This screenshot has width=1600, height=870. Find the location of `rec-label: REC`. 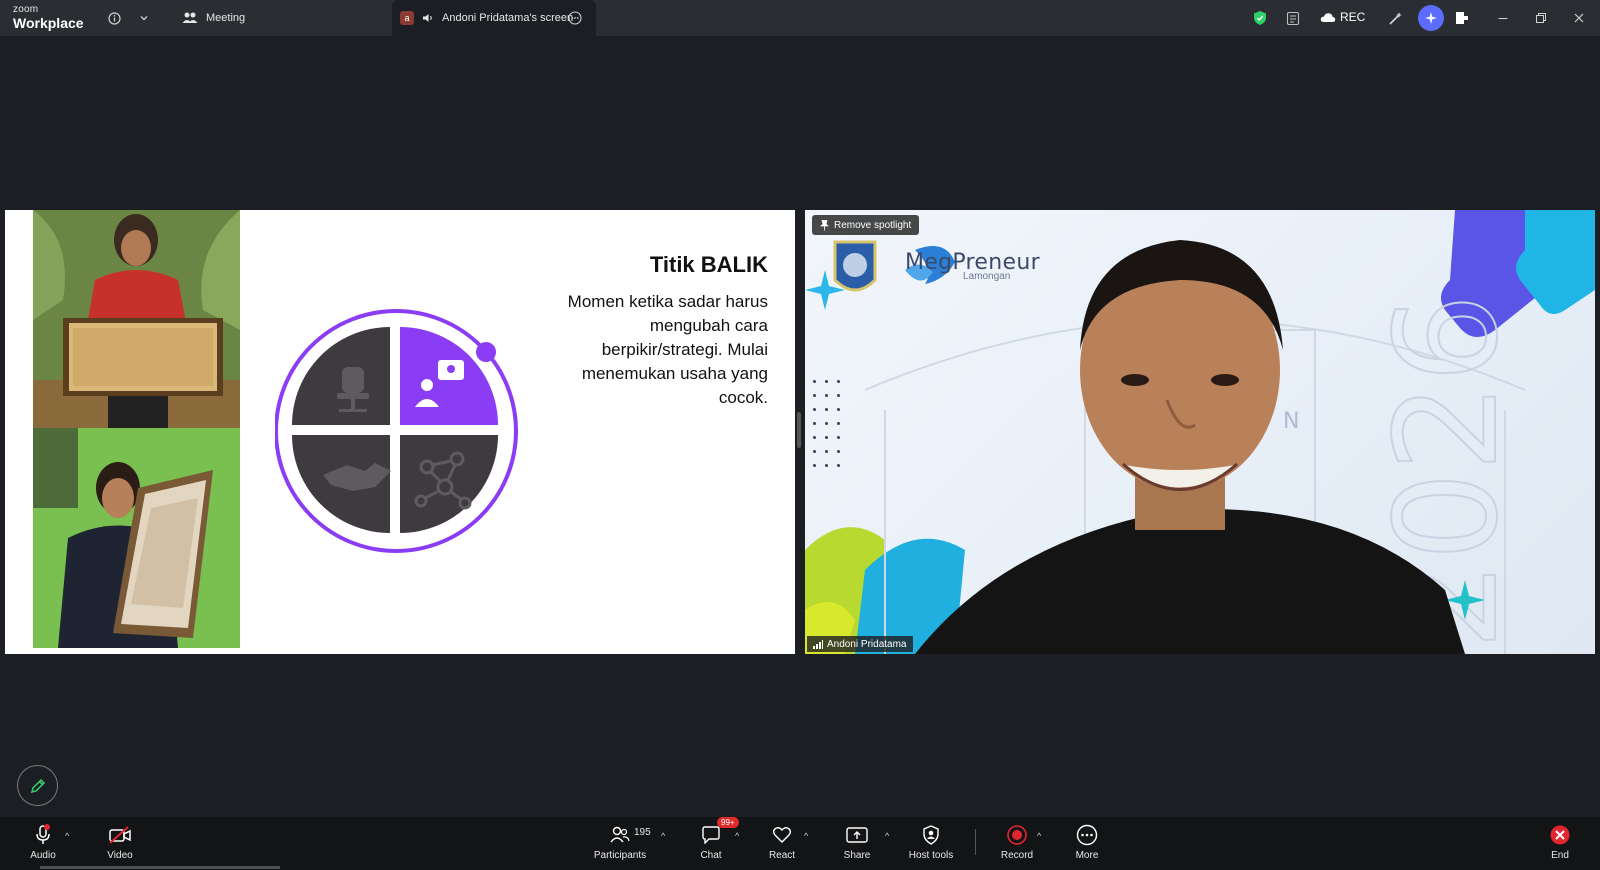

rec-label: REC is located at coordinates (1353, 17).